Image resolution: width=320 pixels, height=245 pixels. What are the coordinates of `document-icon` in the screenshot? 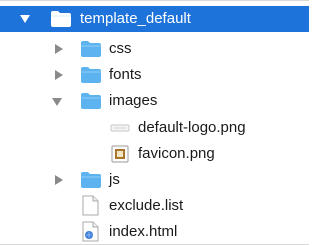 It's located at (90, 205).